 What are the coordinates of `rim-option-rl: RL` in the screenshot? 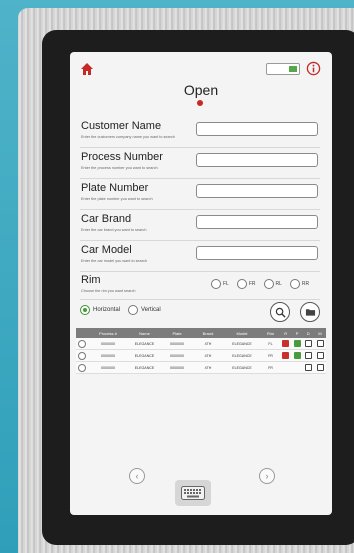 It's located at (272, 284).